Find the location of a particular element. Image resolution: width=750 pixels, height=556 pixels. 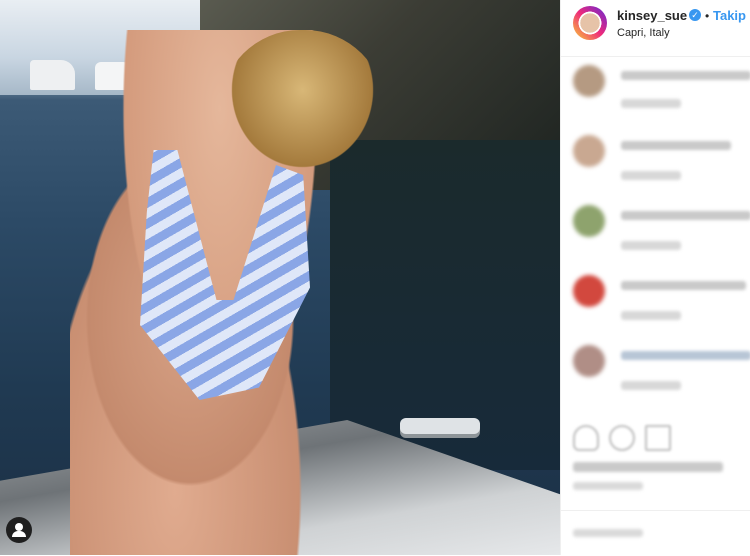

username-link: kinsey_sue is located at coordinates (652, 15).